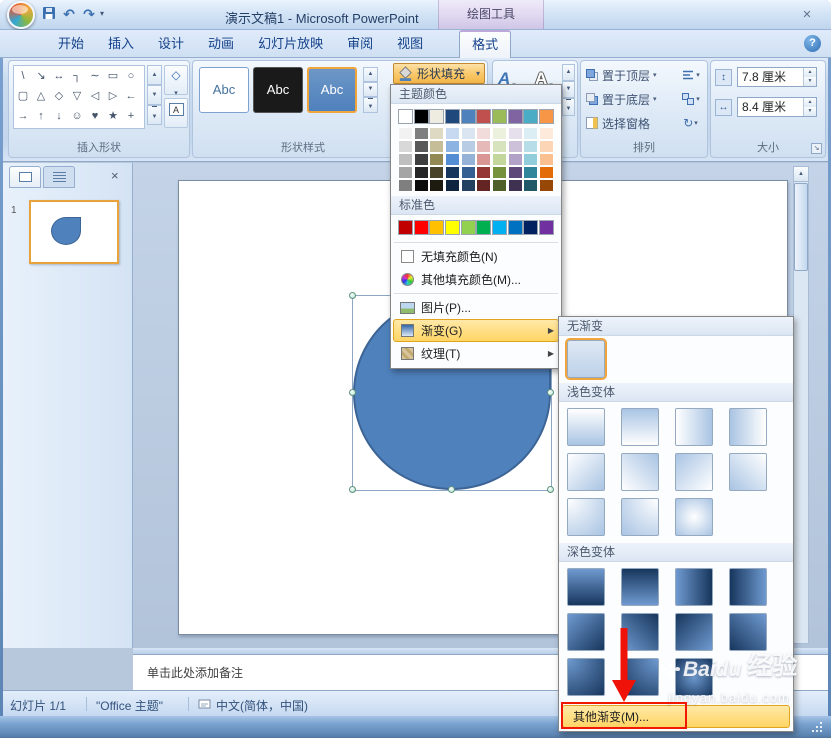 This screenshot has height=738, width=831. I want to click on selection-handle-bottom-right, so click(550, 489).